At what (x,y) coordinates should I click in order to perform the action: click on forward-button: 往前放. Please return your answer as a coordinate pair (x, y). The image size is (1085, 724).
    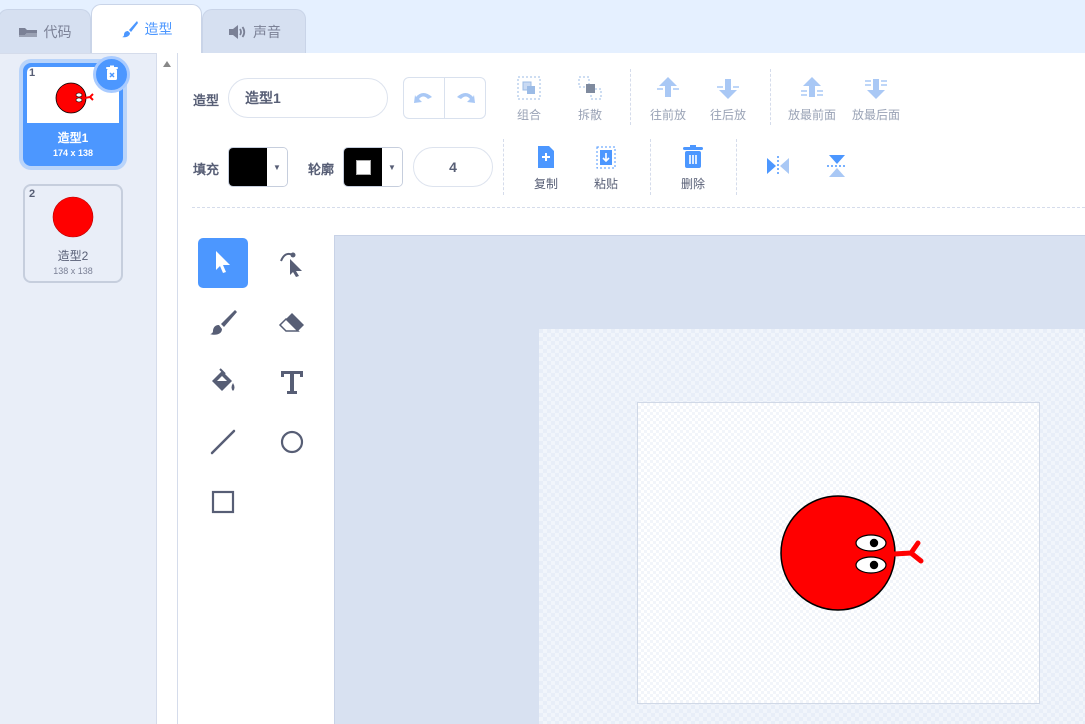
    Looking at the image, I should click on (668, 97).